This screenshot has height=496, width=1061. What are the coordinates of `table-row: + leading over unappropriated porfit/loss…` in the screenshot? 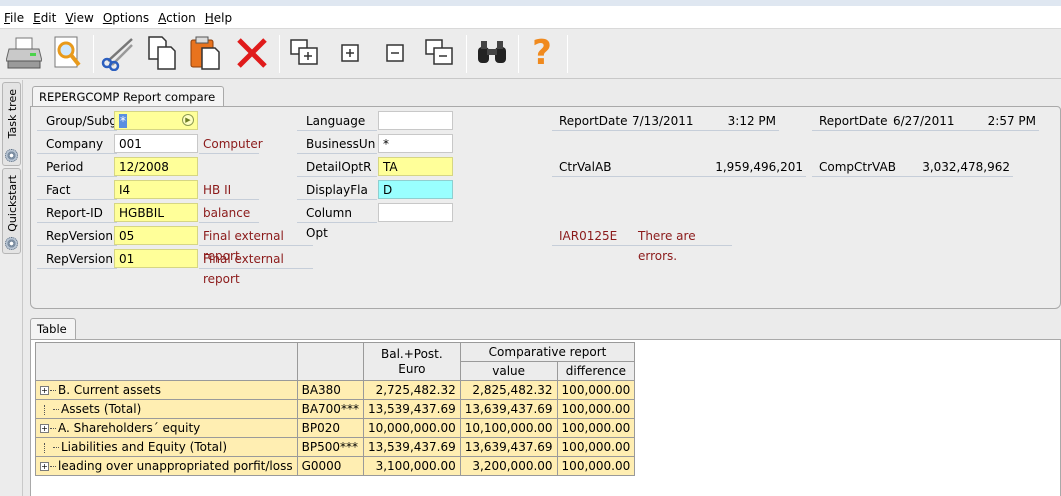 It's located at (335, 466).